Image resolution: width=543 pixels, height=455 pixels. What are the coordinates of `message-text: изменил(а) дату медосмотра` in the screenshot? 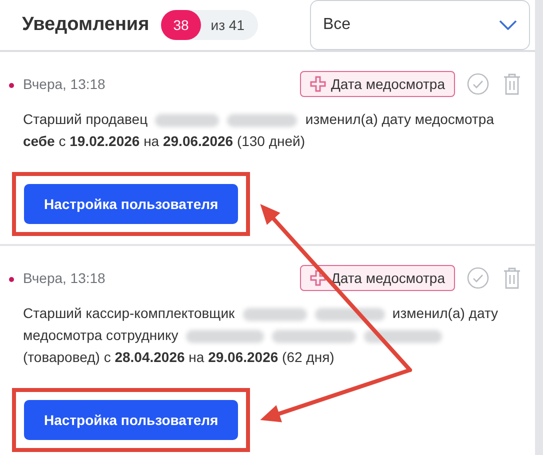 It's located at (399, 119).